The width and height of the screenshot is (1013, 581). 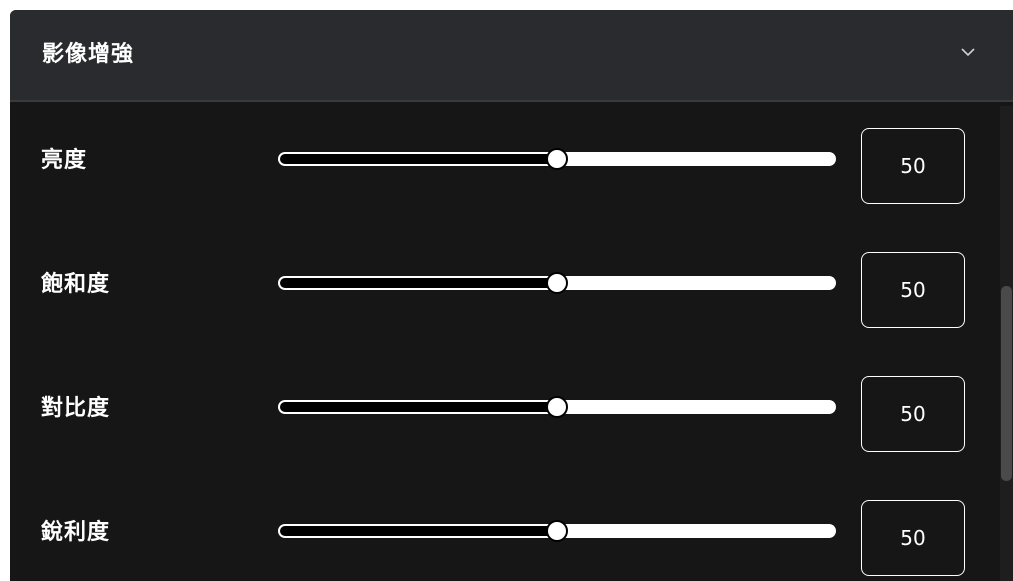 What do you see at coordinates (76, 284) in the screenshot?
I see `slider-label: 飽和度` at bounding box center [76, 284].